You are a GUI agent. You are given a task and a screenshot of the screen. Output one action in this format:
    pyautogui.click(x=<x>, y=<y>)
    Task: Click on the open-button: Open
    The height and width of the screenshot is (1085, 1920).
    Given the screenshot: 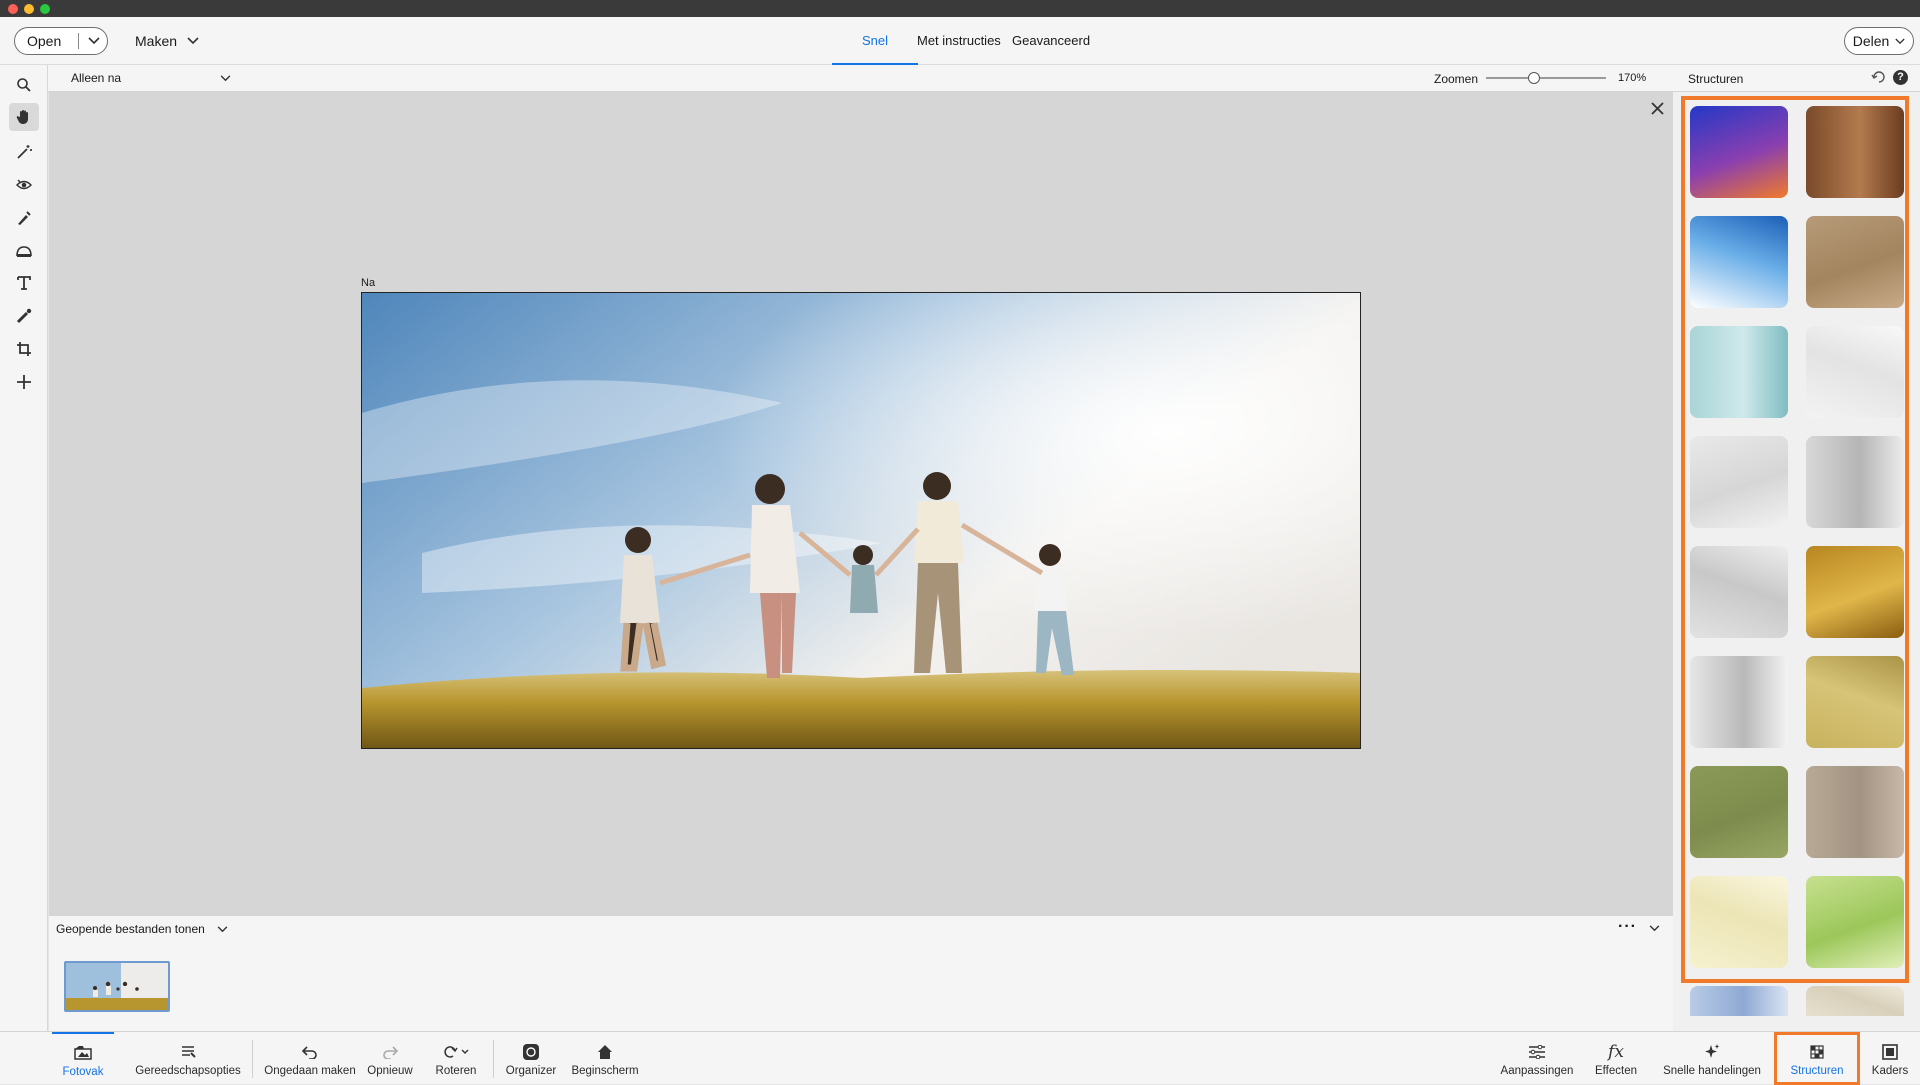 What is the action you would take?
    pyautogui.click(x=61, y=41)
    